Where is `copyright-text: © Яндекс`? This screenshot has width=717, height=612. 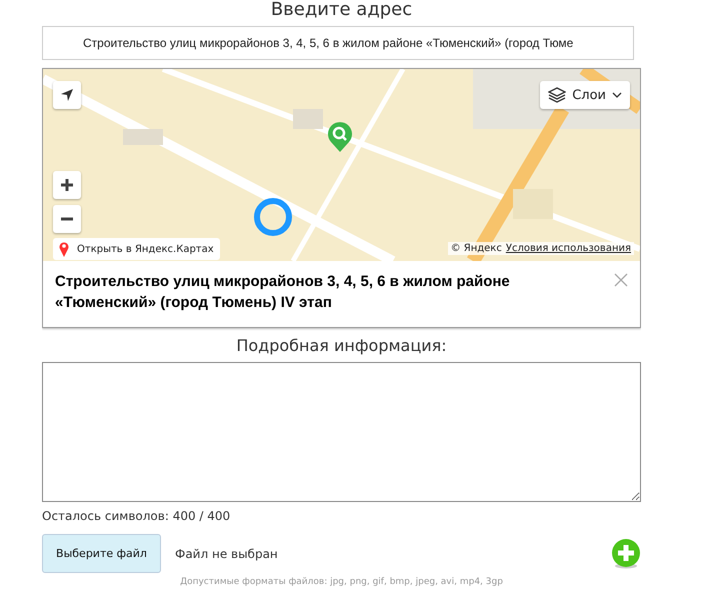 copyright-text: © Яндекс is located at coordinates (476, 248).